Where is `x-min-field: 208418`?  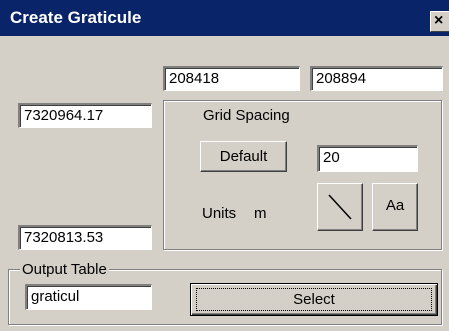 x-min-field: 208418 is located at coordinates (231, 78).